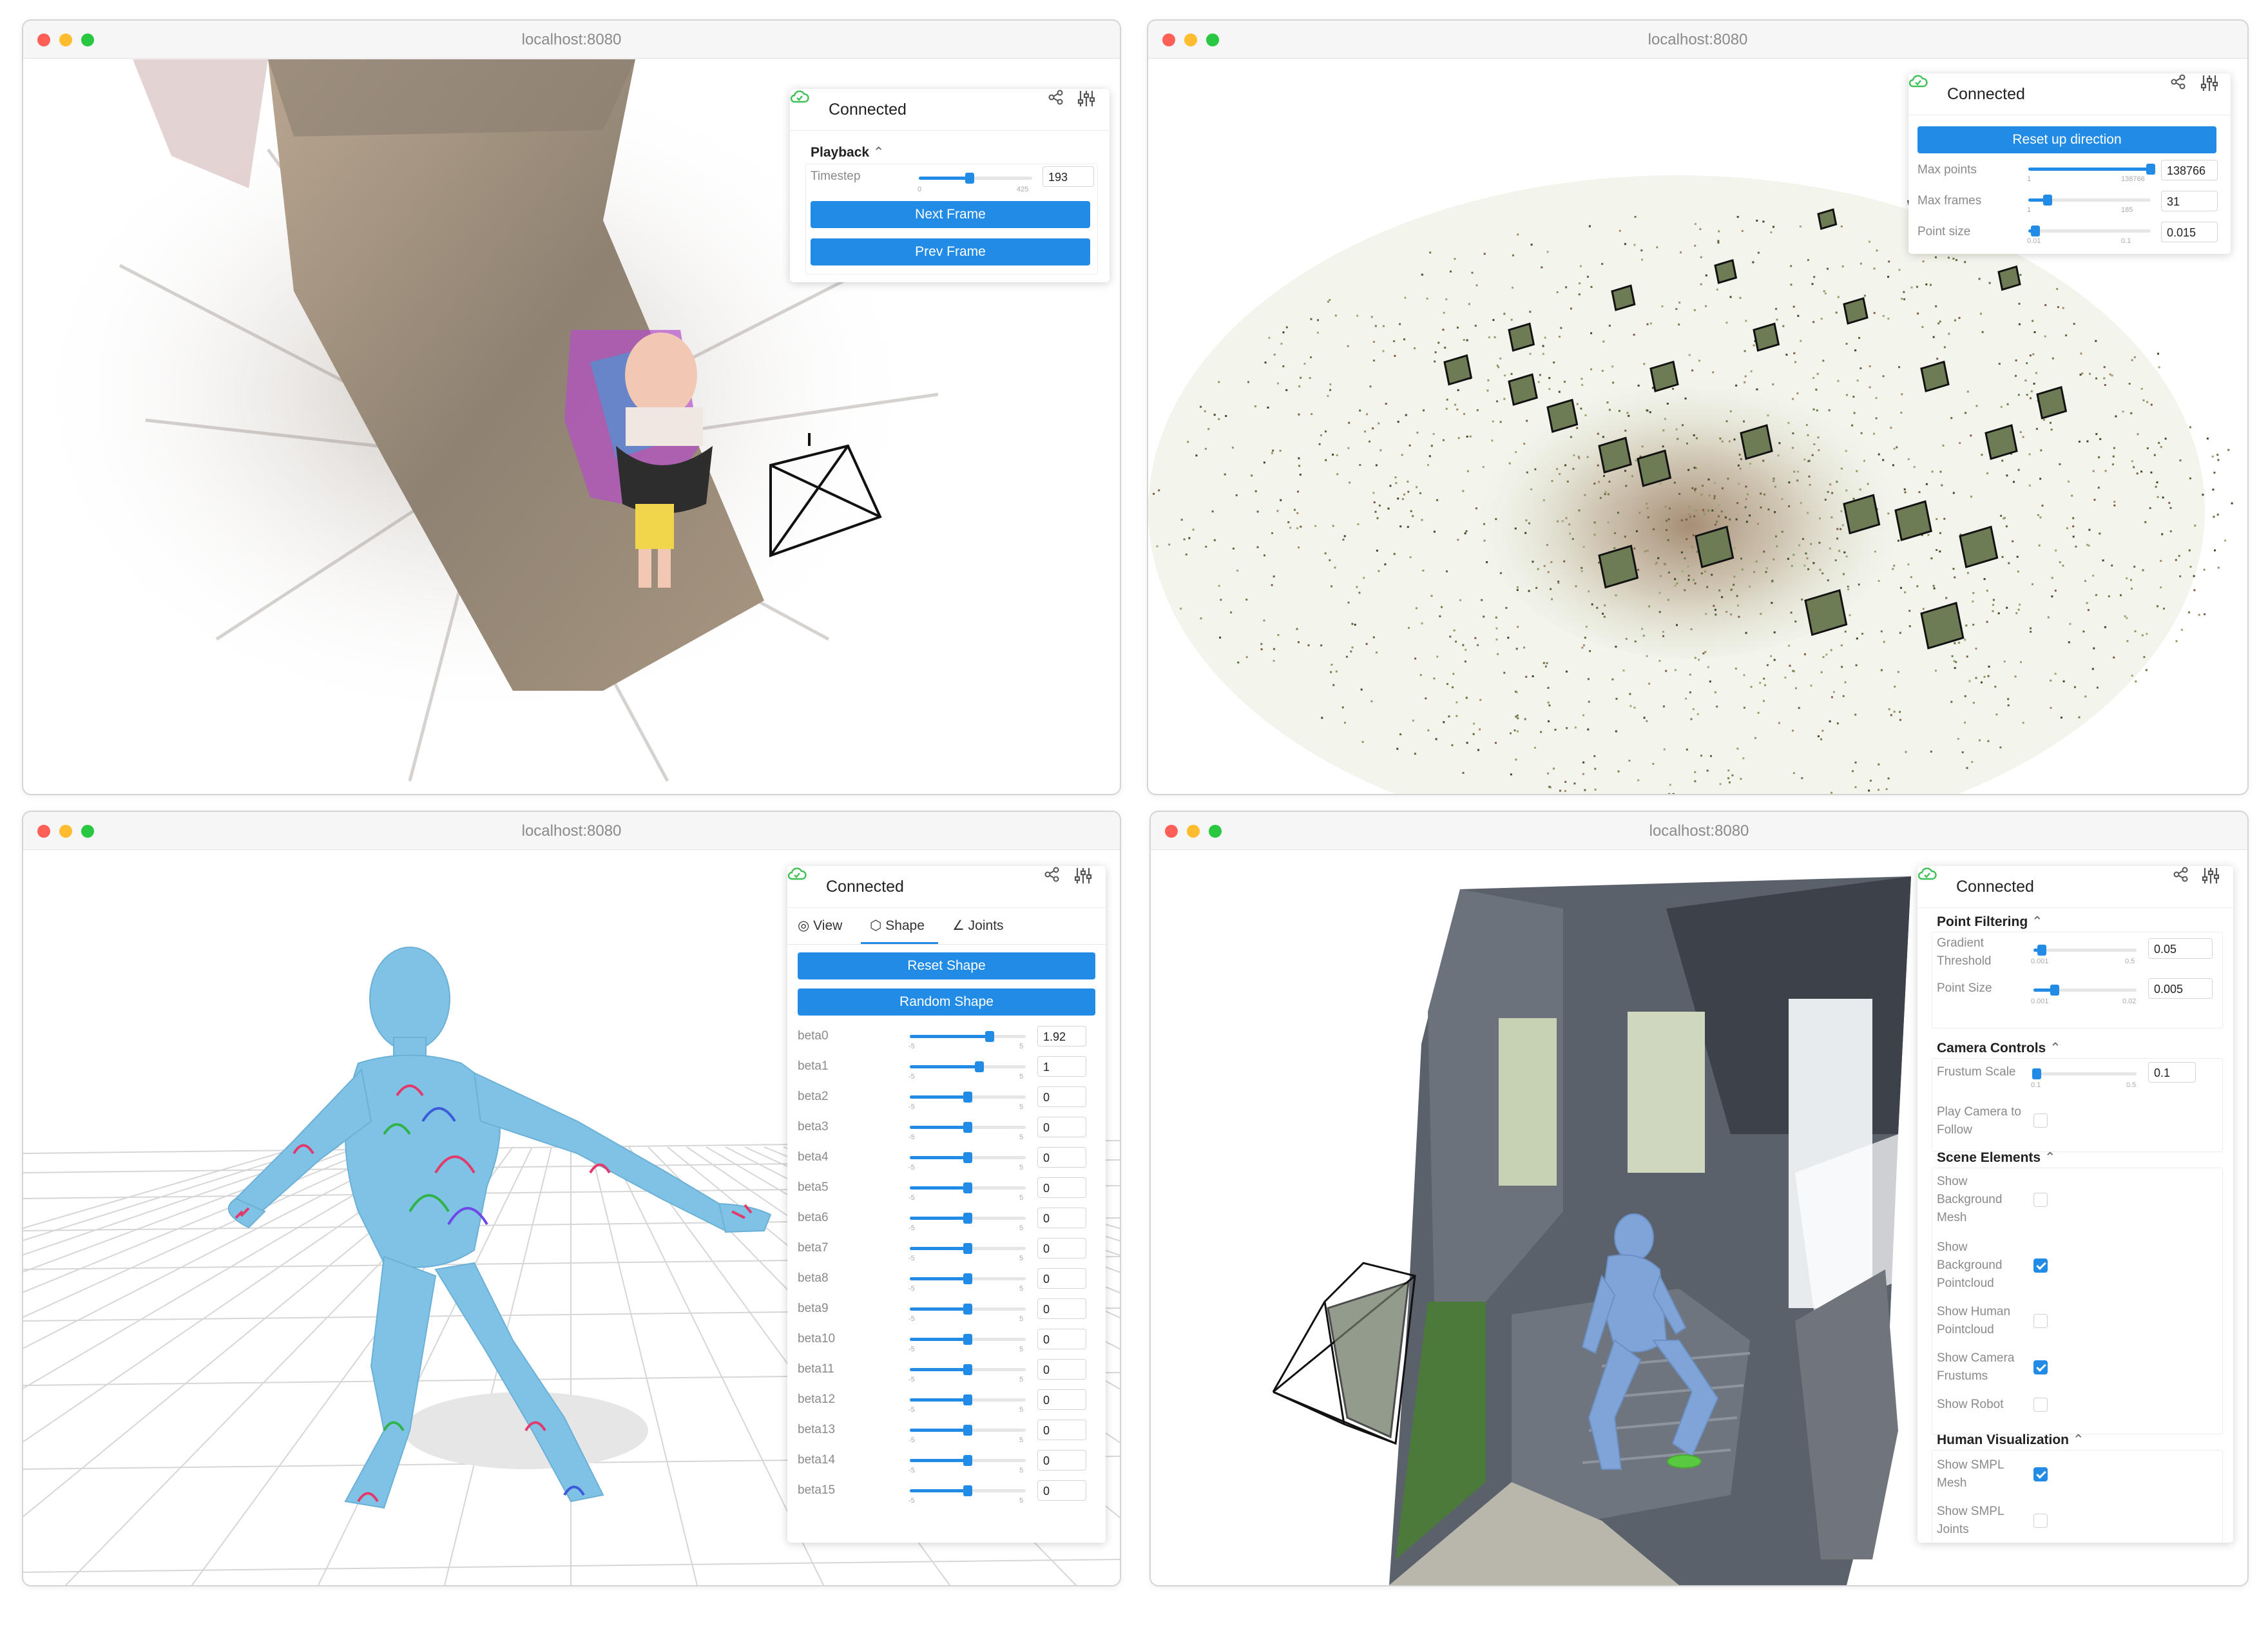 This screenshot has width=2268, height=1629. Describe the element at coordinates (2085, 990) in the screenshot. I see `point-size-slider` at that location.